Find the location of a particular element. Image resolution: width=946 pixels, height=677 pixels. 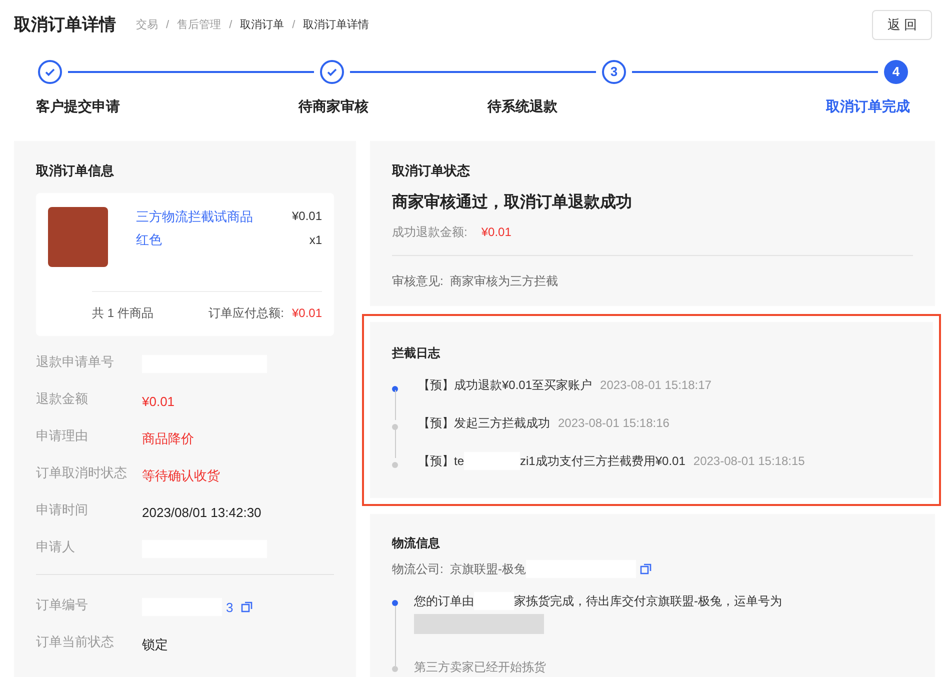

section-title: 取消订单状态 is located at coordinates (431, 171).